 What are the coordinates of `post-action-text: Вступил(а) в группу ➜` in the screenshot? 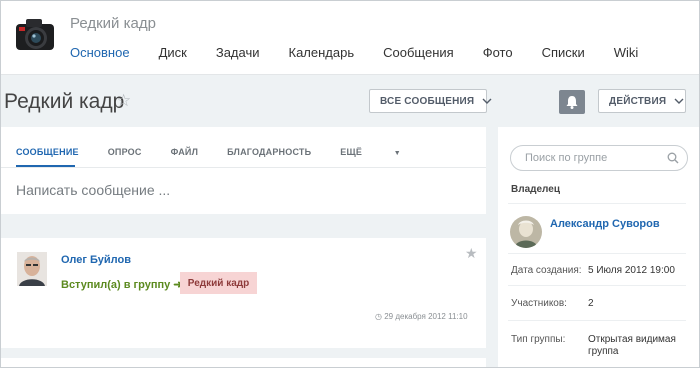 It's located at (122, 284).